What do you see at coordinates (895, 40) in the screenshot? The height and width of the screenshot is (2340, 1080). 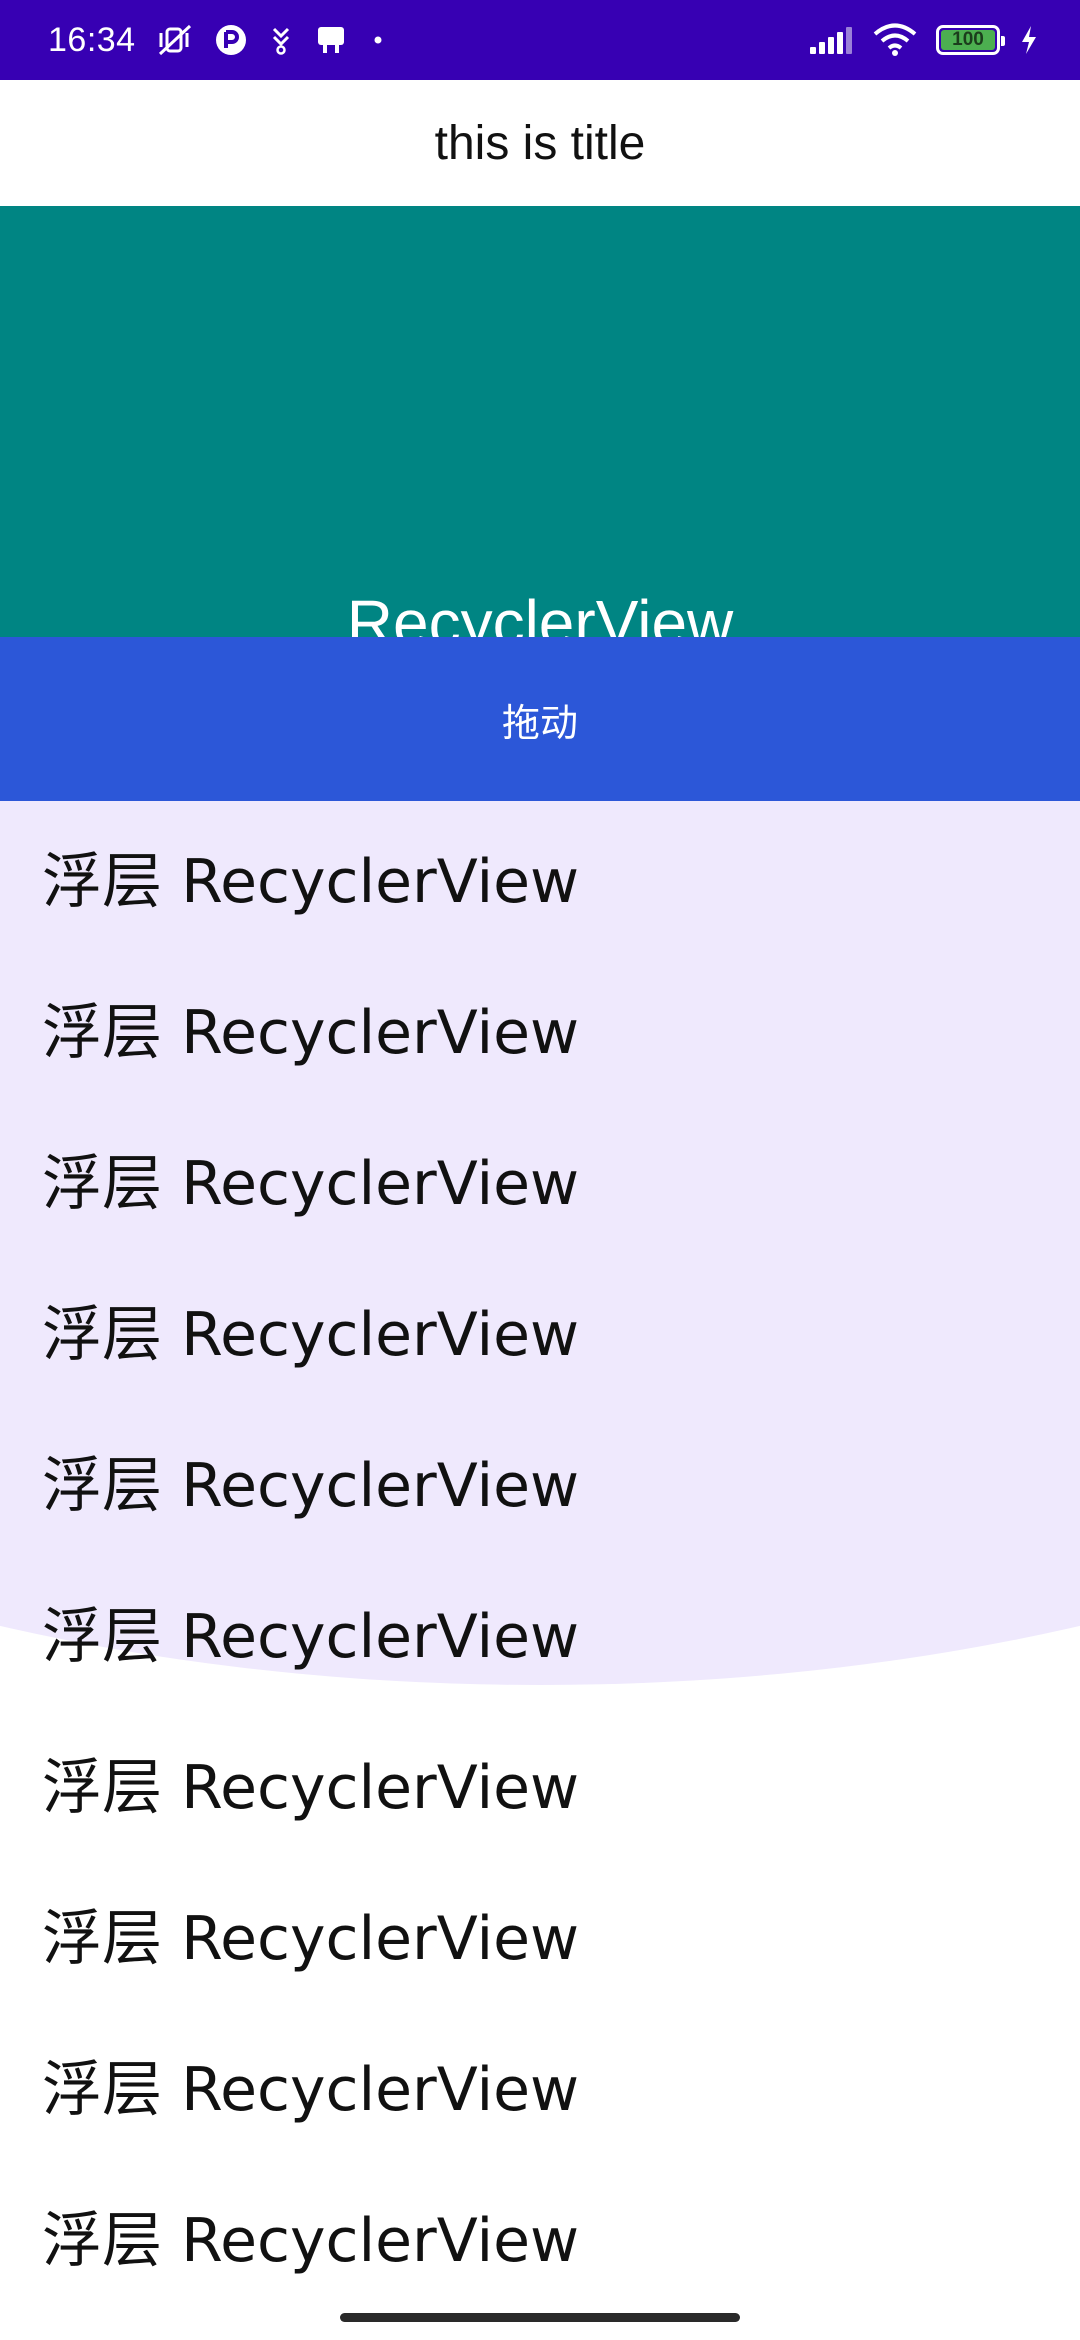 I see `wifi-icon` at bounding box center [895, 40].